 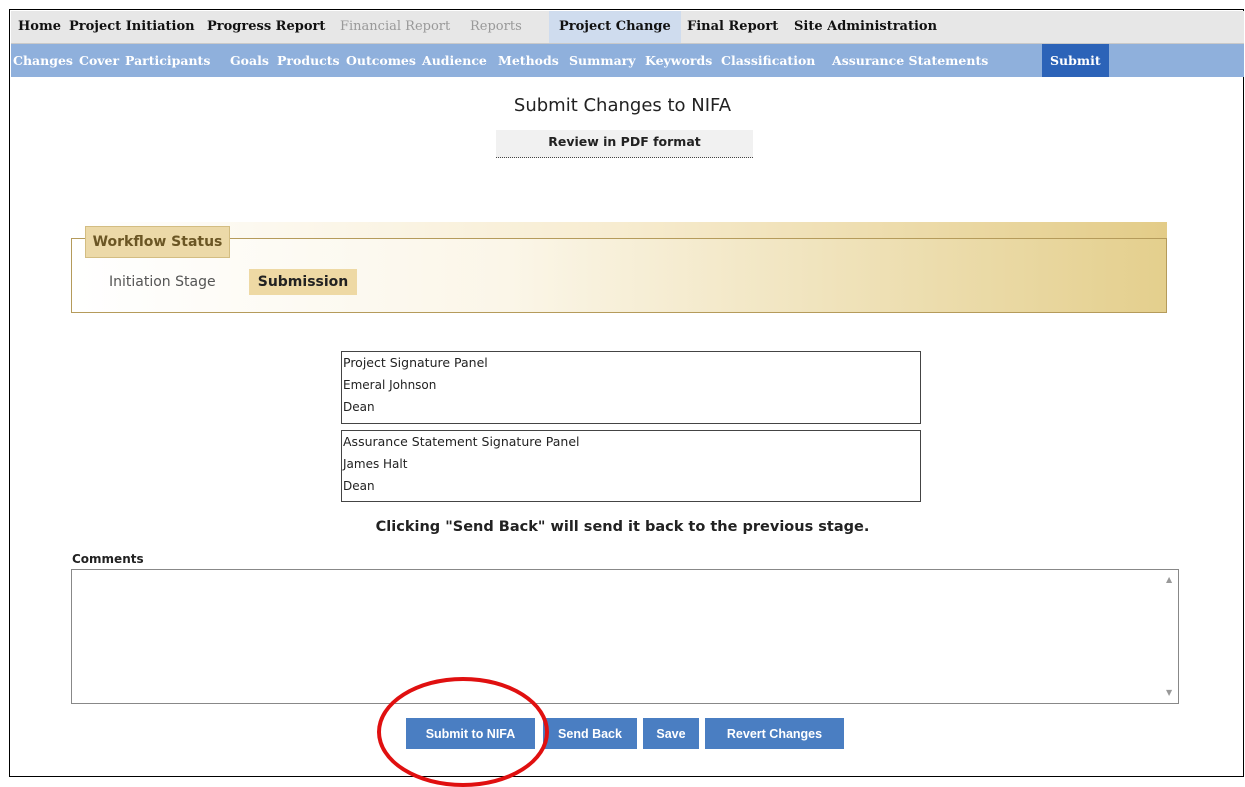 I want to click on workflow-status-legend: Workflow Status, so click(x=157, y=242).